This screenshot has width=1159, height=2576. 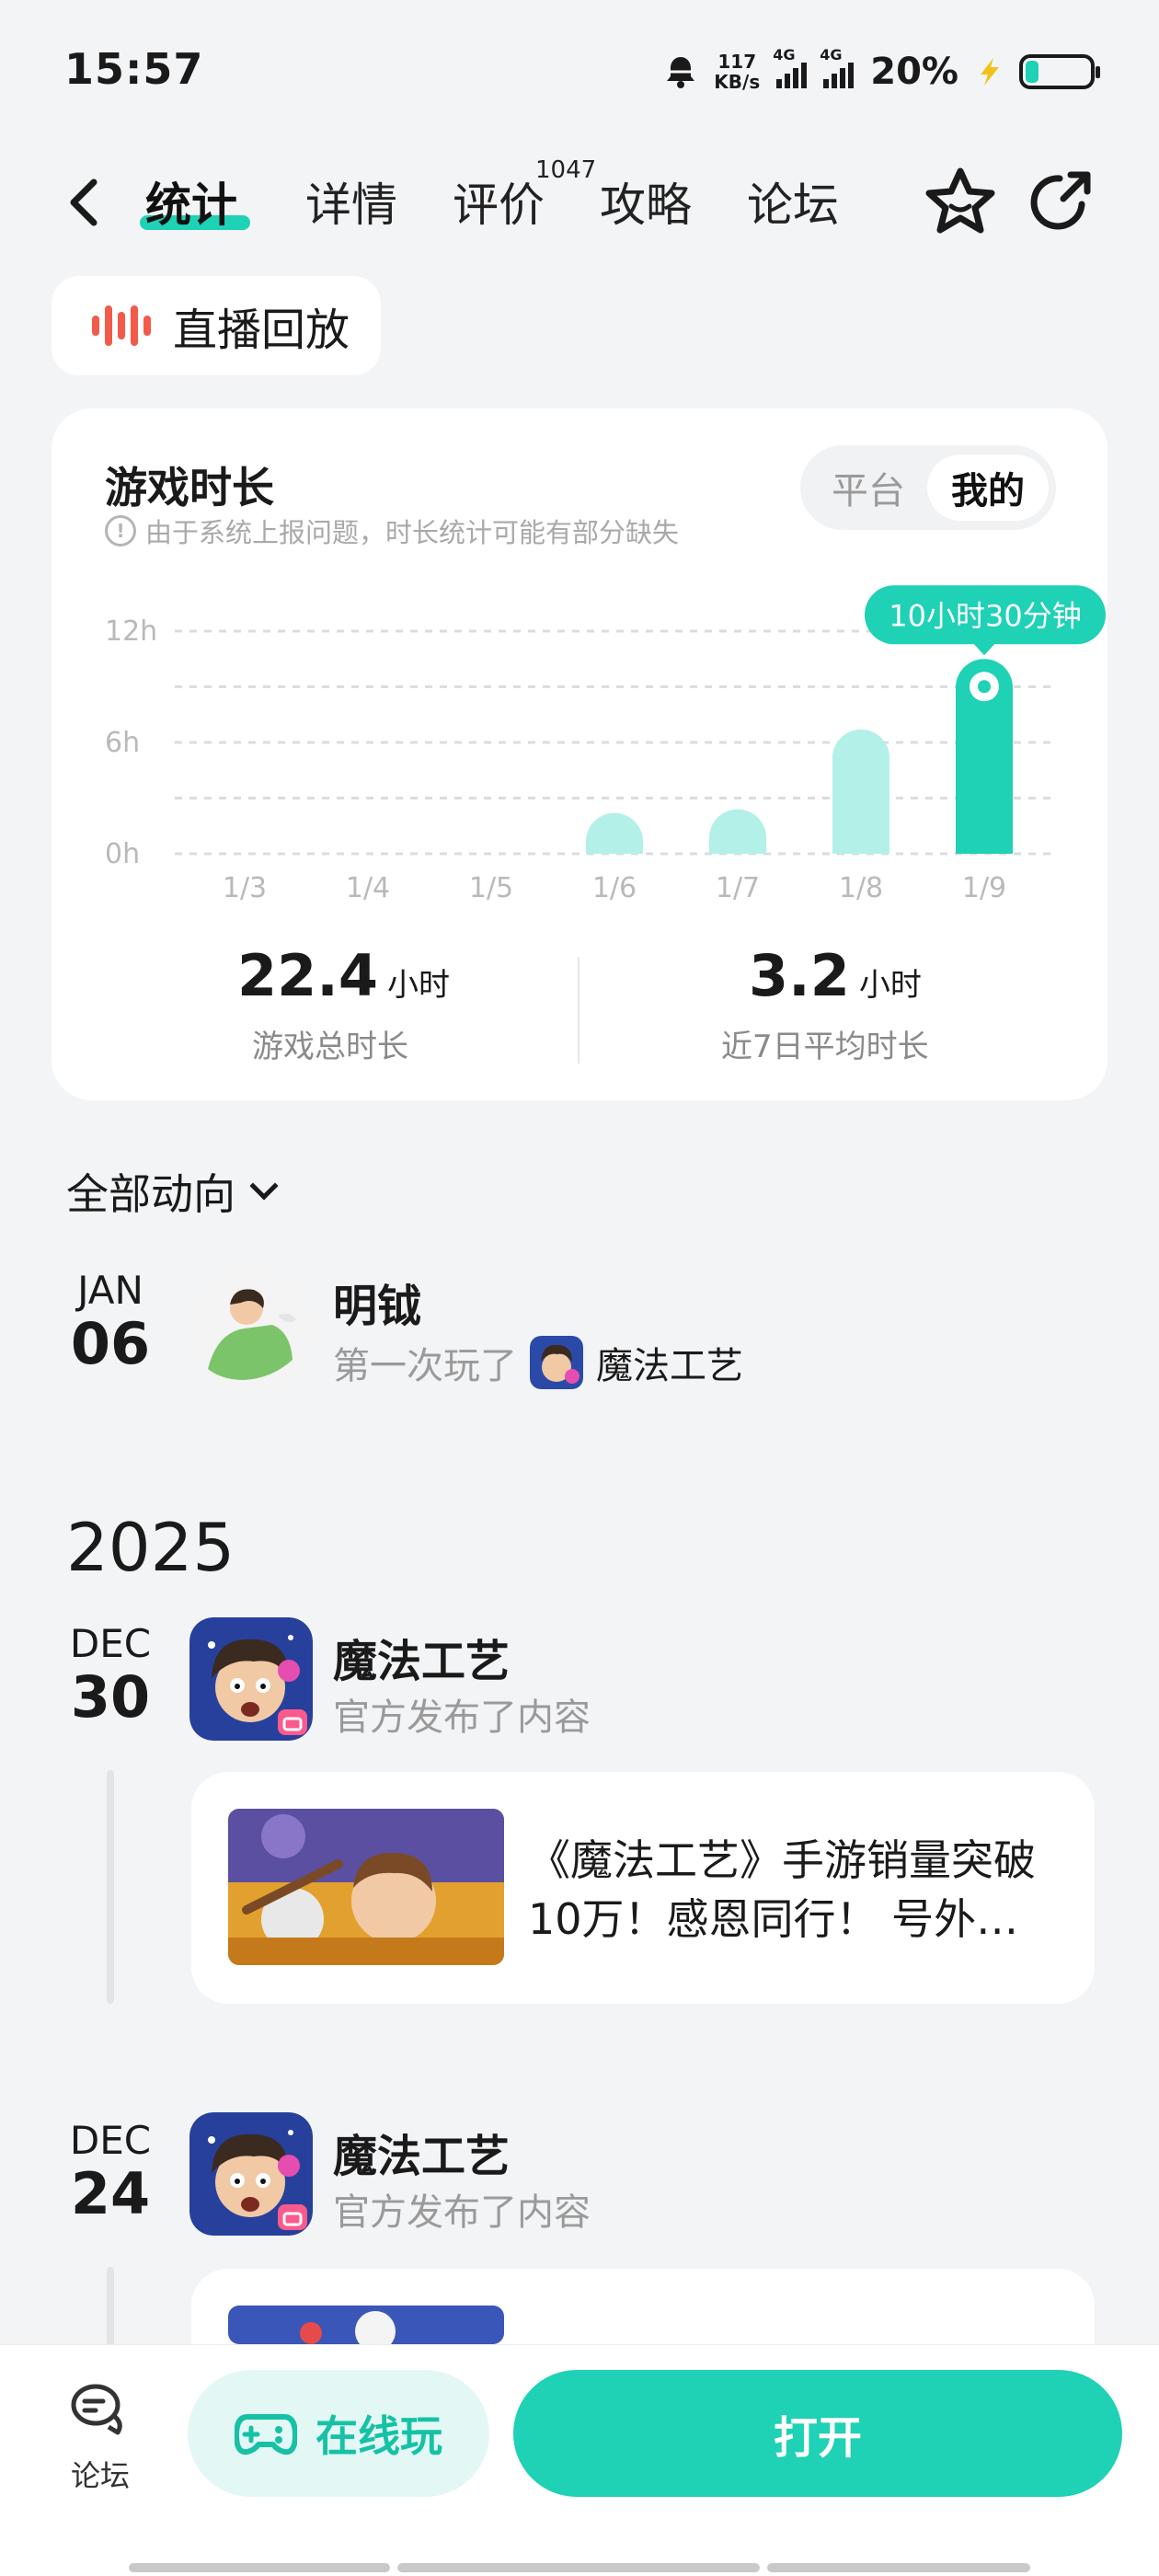 I want to click on tab-details: 详情, so click(x=351, y=201).